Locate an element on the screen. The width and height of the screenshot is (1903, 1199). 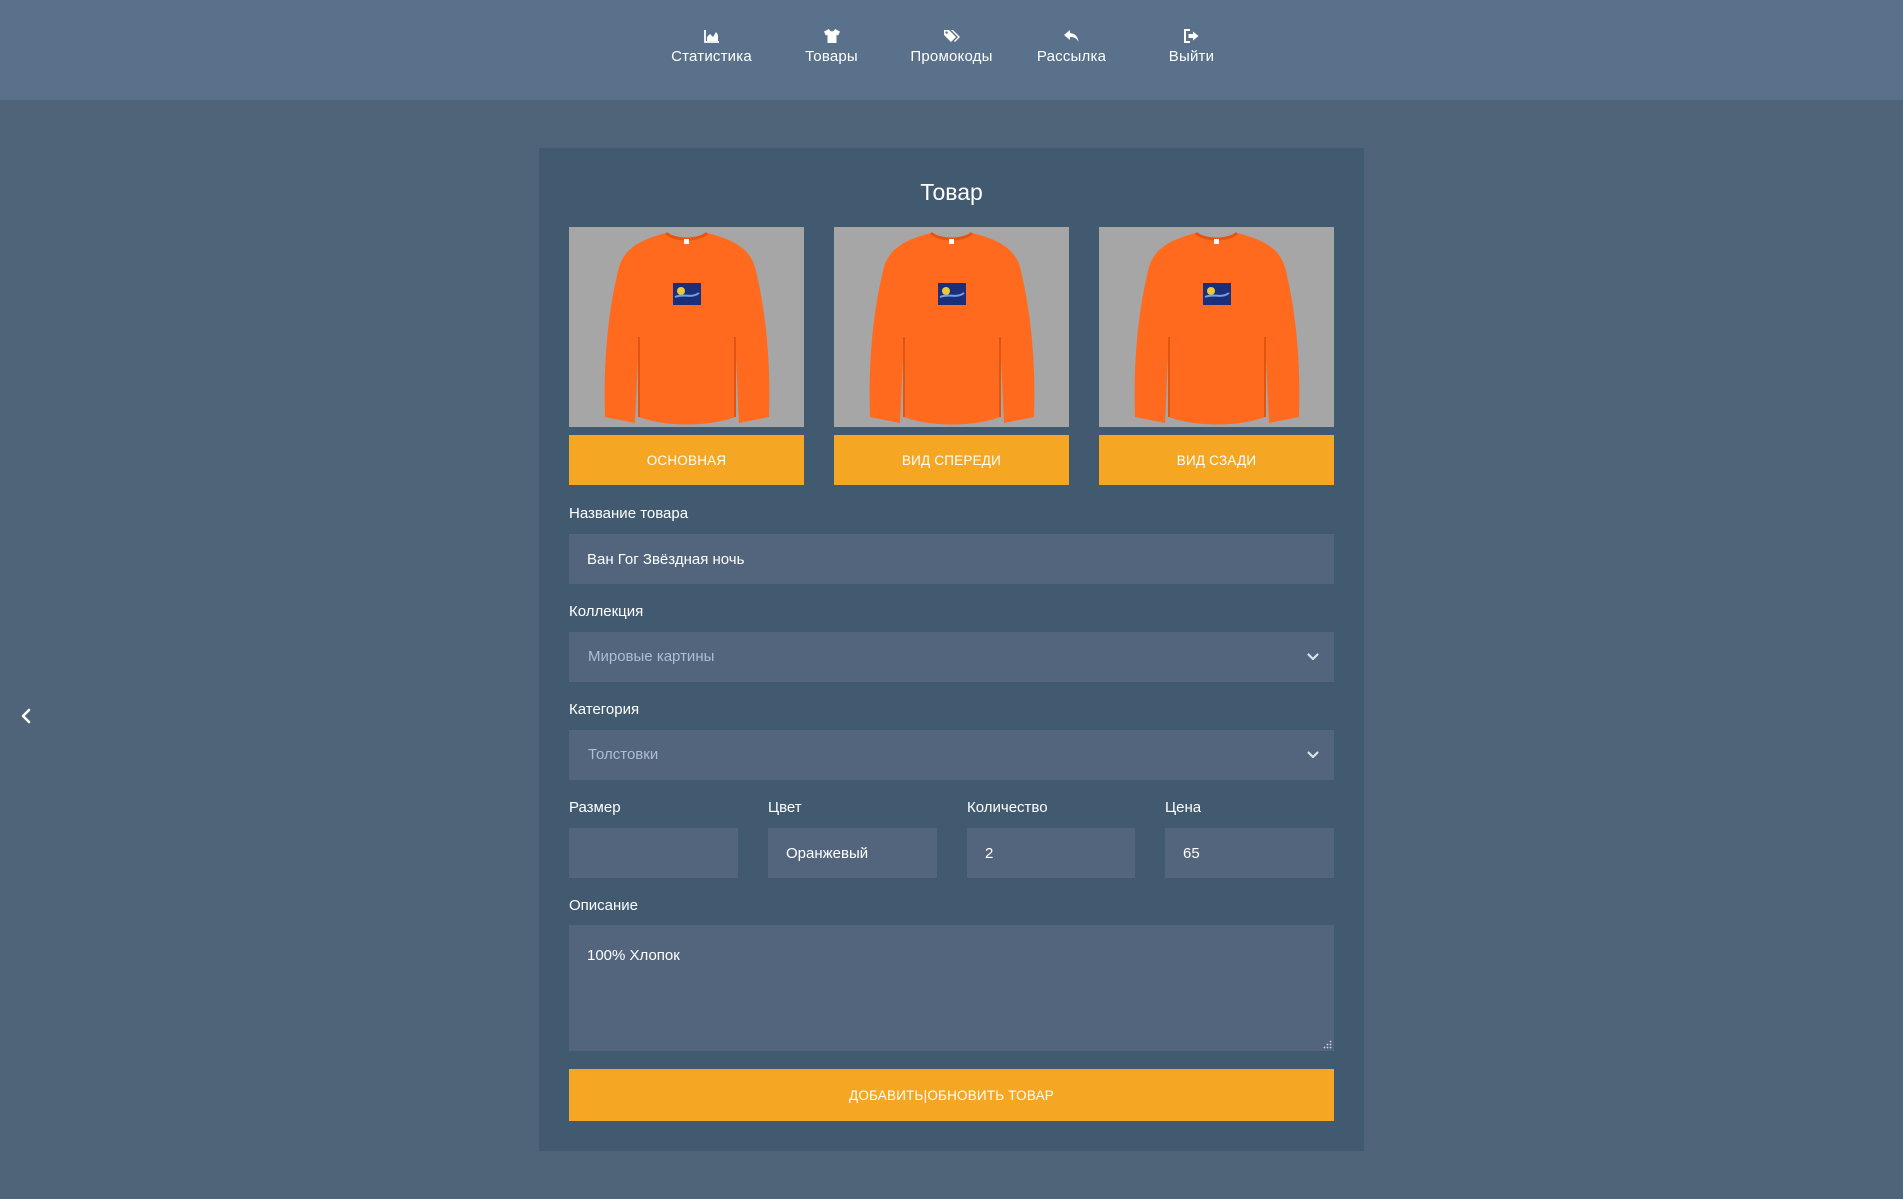
name-label: Название товара is located at coordinates (629, 513).